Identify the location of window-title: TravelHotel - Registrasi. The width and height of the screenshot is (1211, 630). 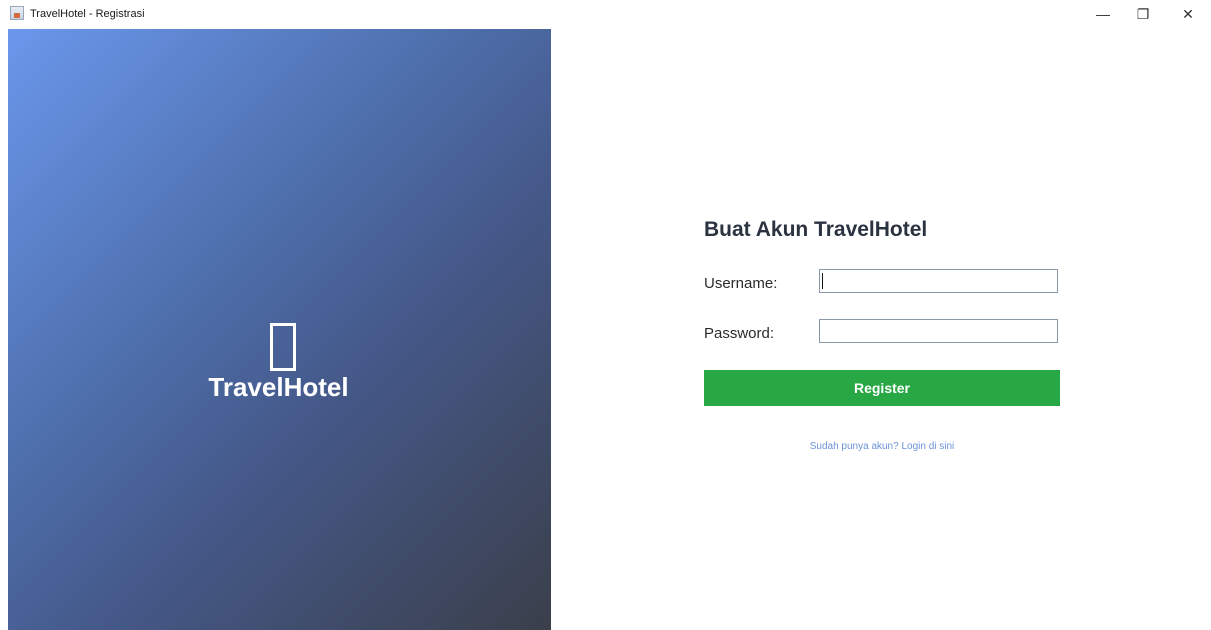
(87, 14).